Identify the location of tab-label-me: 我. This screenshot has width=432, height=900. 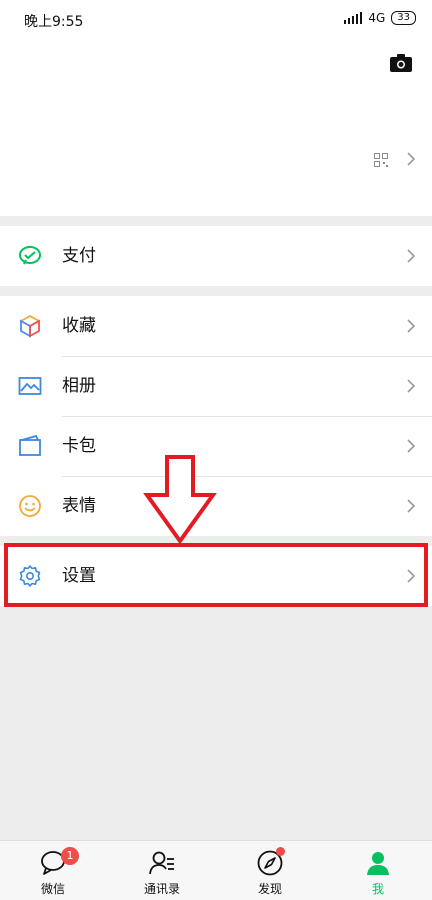
(377, 889).